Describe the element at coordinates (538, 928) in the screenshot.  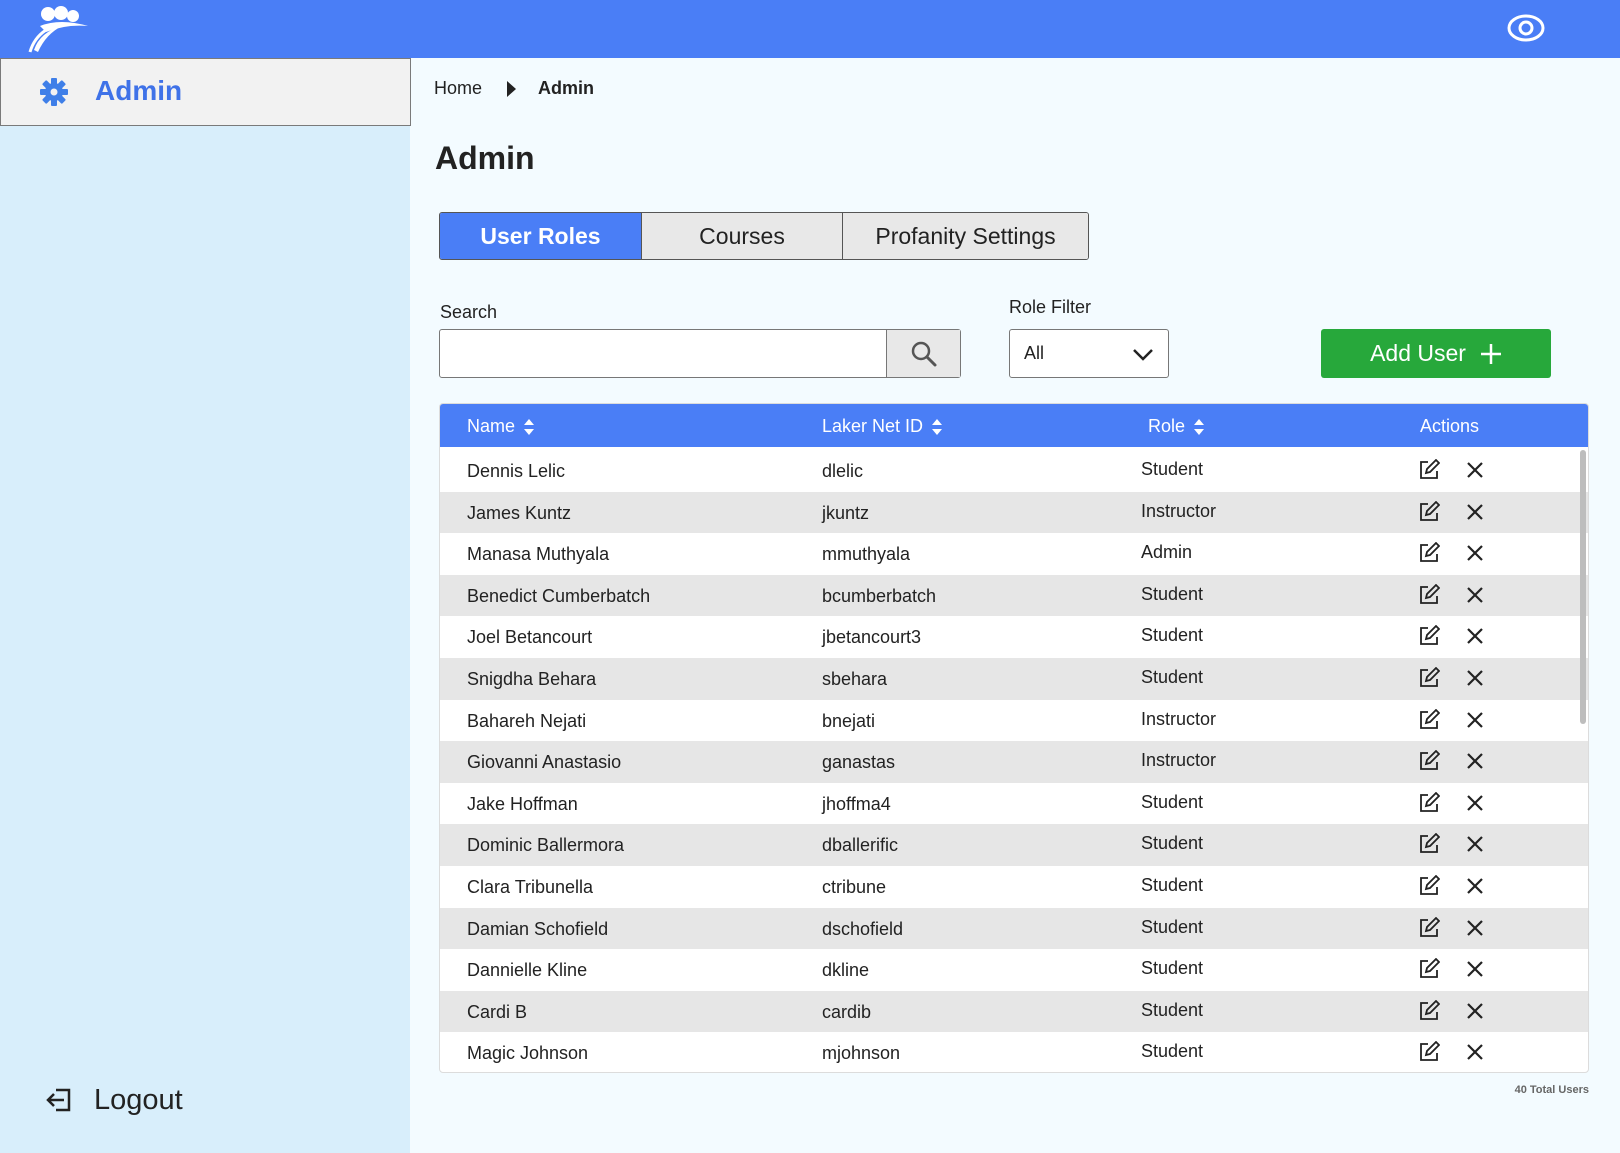
I see `cell-name: Damian Schofield` at that location.